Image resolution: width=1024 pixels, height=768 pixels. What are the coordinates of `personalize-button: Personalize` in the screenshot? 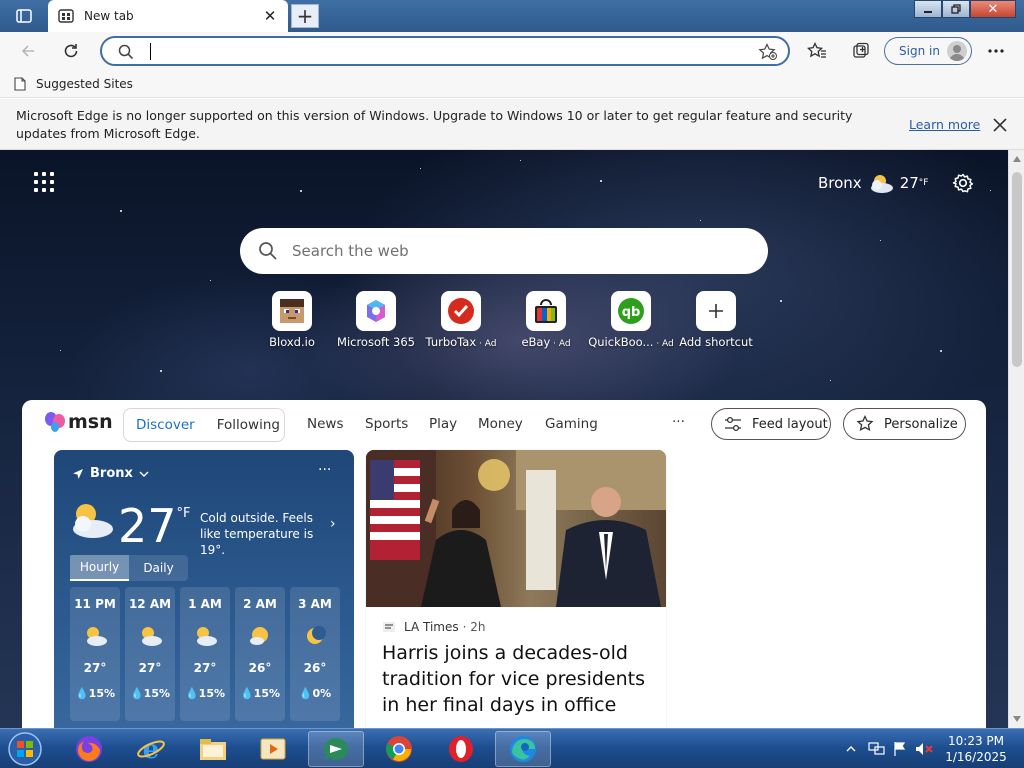 It's located at (904, 424).